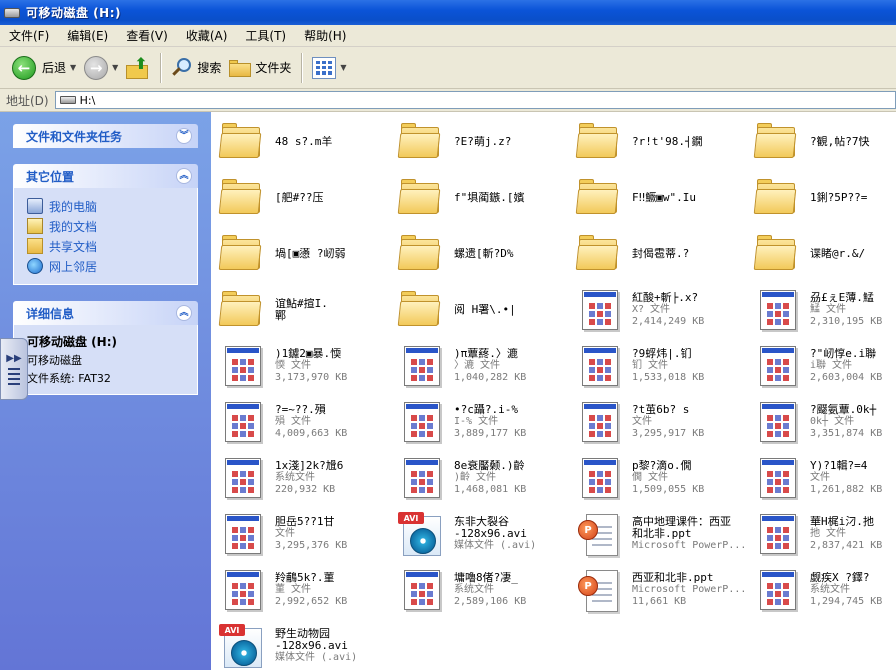 Image resolution: width=896 pixels, height=670 pixels. I want to click on file-name: F‼鱖▣w".Iu, so click(664, 198).